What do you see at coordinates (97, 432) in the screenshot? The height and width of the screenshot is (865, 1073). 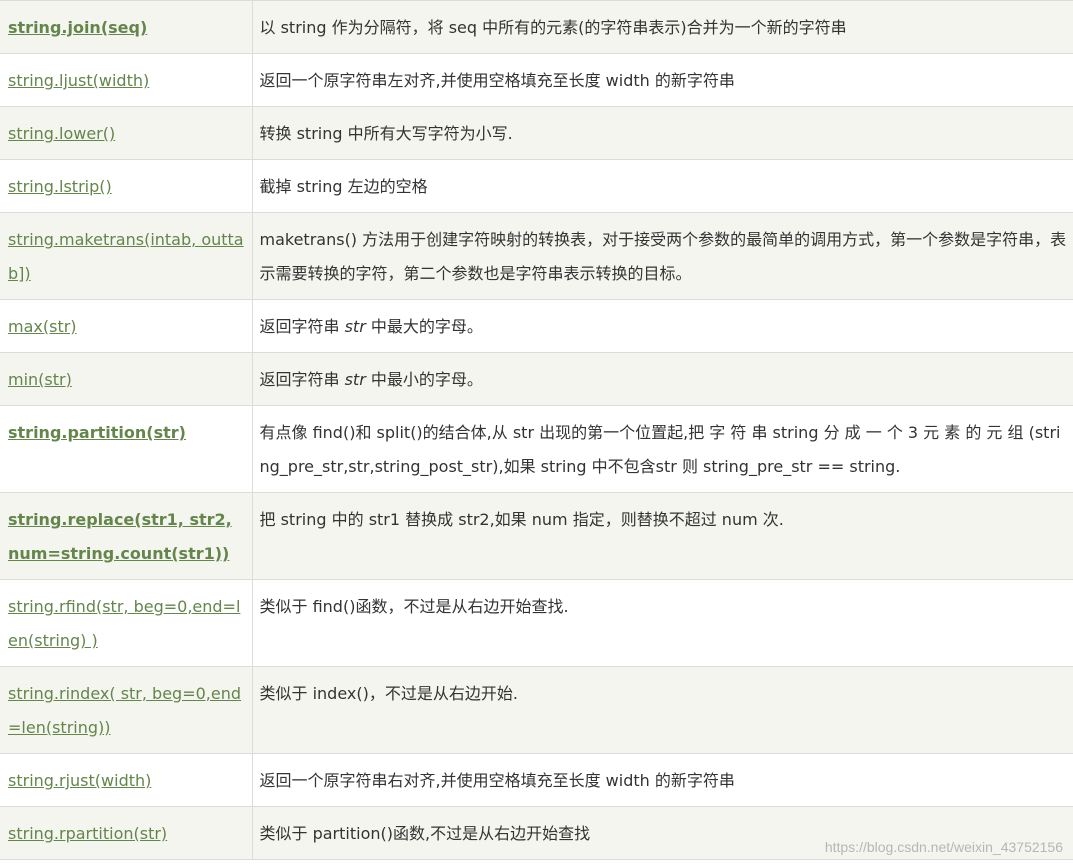 I see `method-link: string.partition(str)` at bounding box center [97, 432].